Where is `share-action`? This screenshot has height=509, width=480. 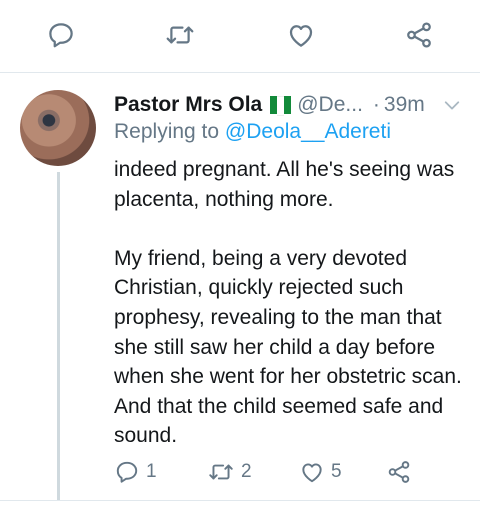 share-action is located at coordinates (399, 472).